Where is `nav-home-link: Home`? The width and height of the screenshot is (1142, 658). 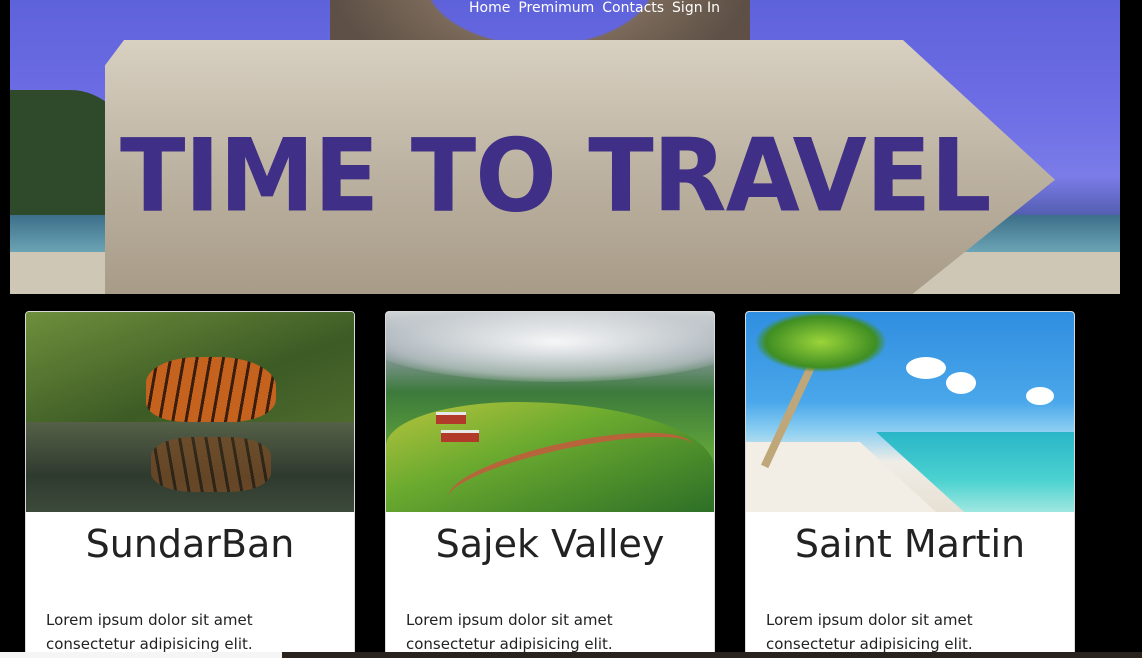
nav-home-link: Home is located at coordinates (489, 10).